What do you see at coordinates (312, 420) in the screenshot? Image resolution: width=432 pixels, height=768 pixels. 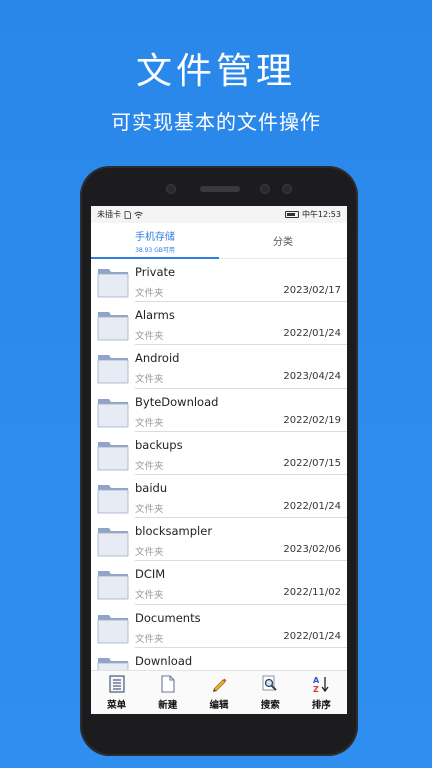 I see `file-date: 2022/02/19` at bounding box center [312, 420].